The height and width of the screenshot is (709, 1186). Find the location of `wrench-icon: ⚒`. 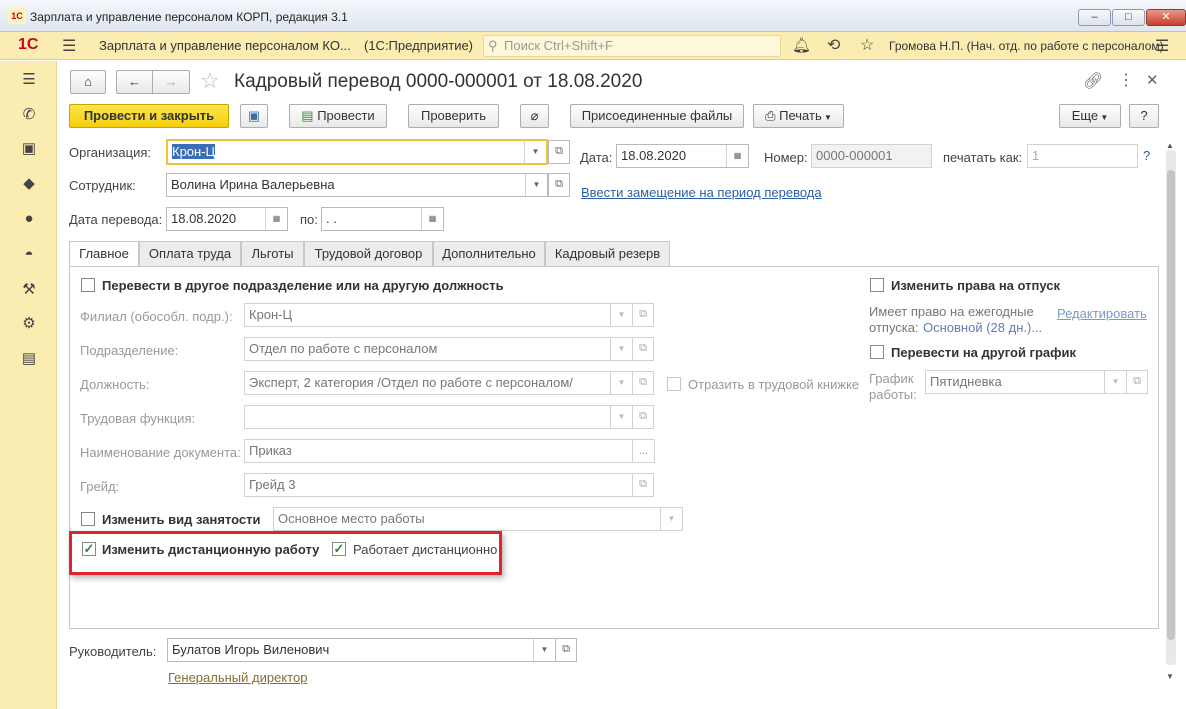

wrench-icon: ⚒ is located at coordinates (29, 290).